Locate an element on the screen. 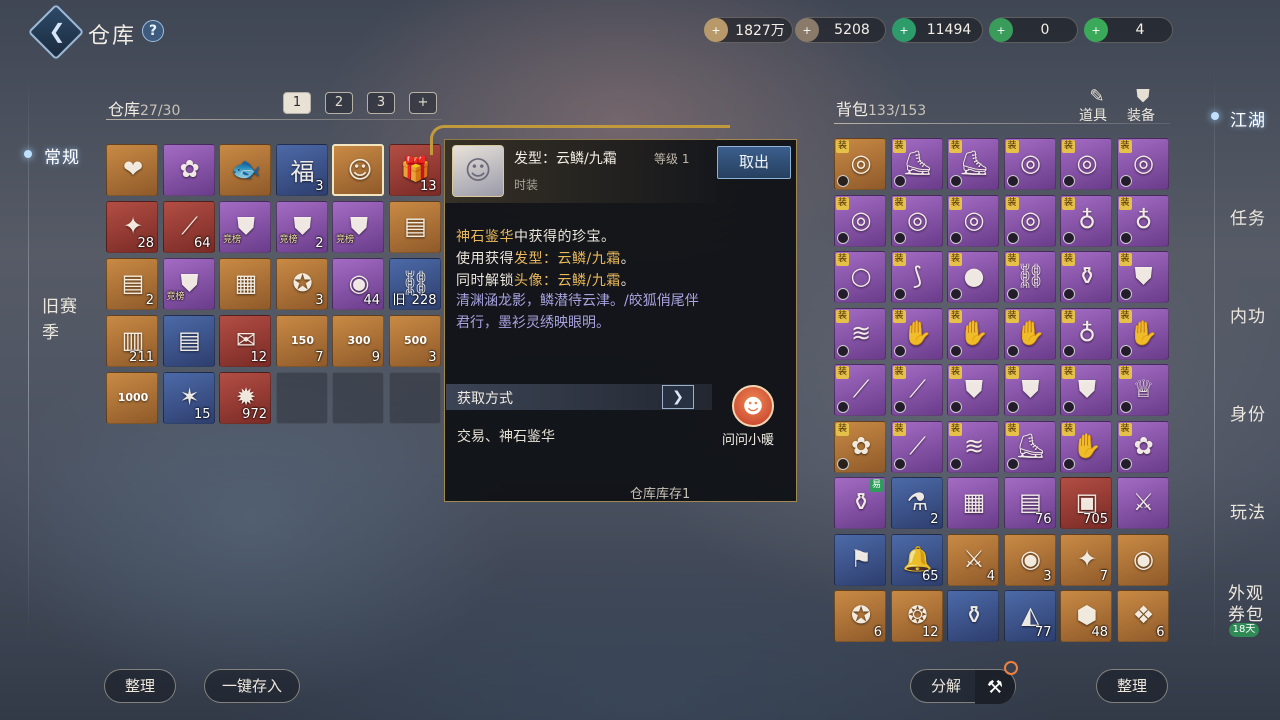 Image resolution: width=1280 pixels, height=720 pixels. helper-fox-icon: ☻ is located at coordinates (753, 406).